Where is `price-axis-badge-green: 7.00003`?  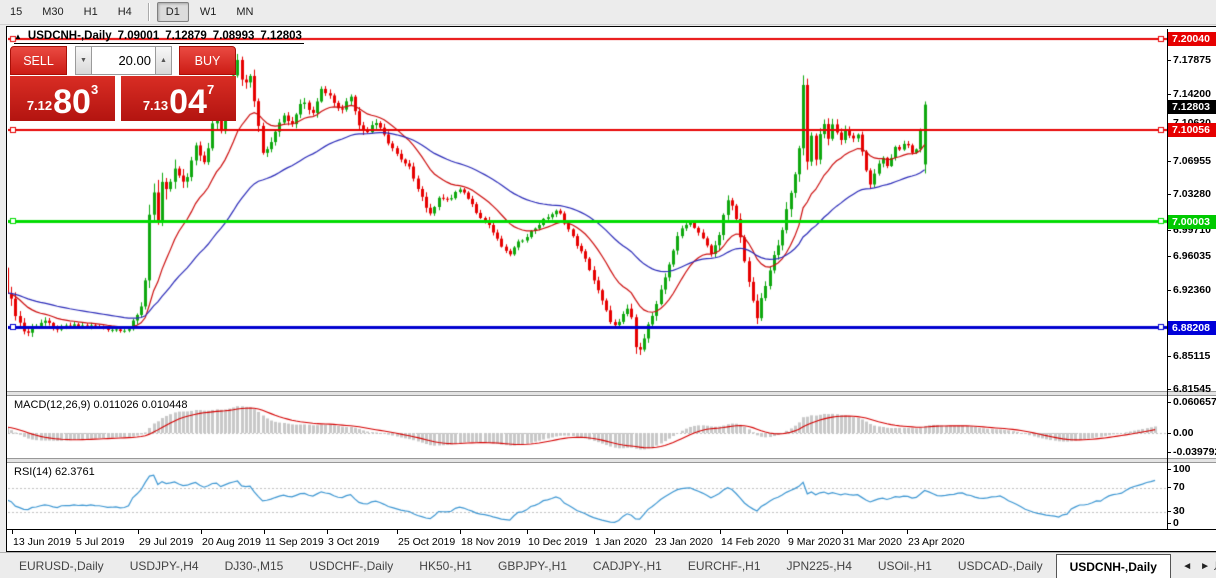
price-axis-badge-green: 7.00003 is located at coordinates (1192, 222).